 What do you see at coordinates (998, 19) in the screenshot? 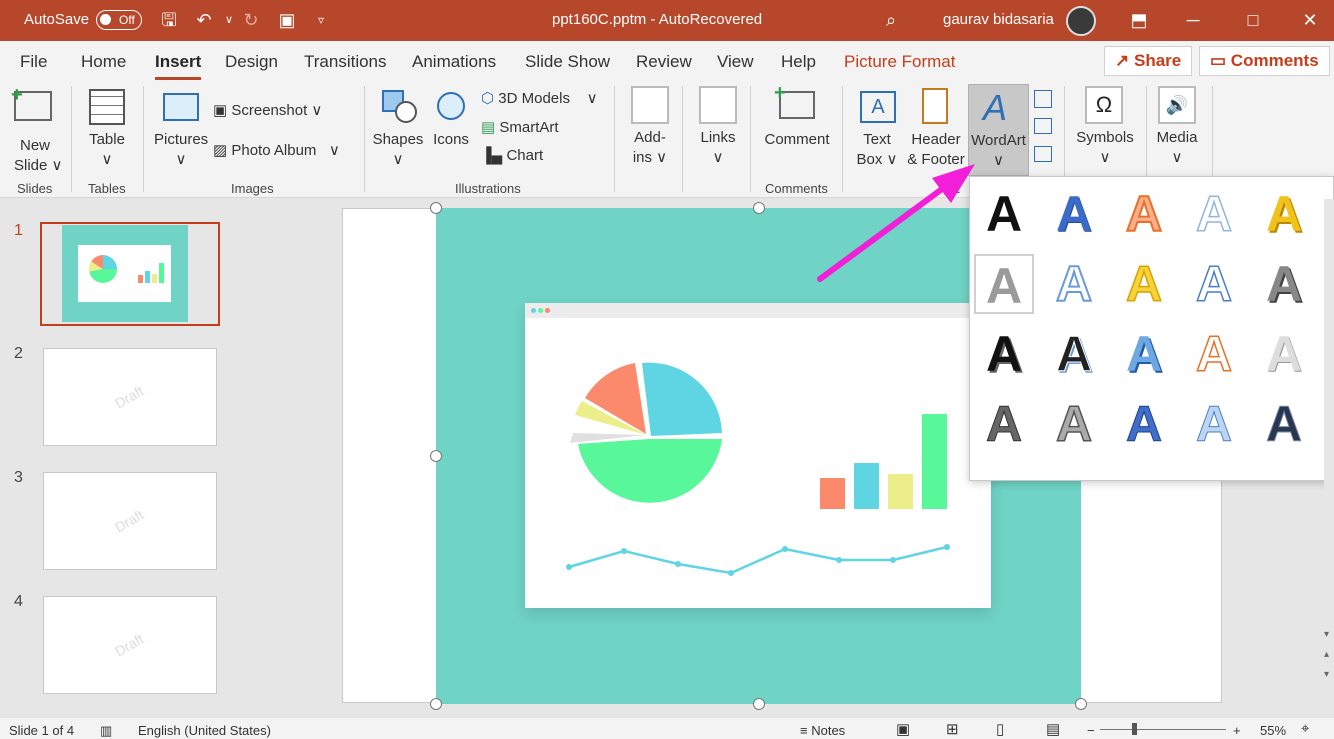
I see `user-name: gaurav bidasaria` at bounding box center [998, 19].